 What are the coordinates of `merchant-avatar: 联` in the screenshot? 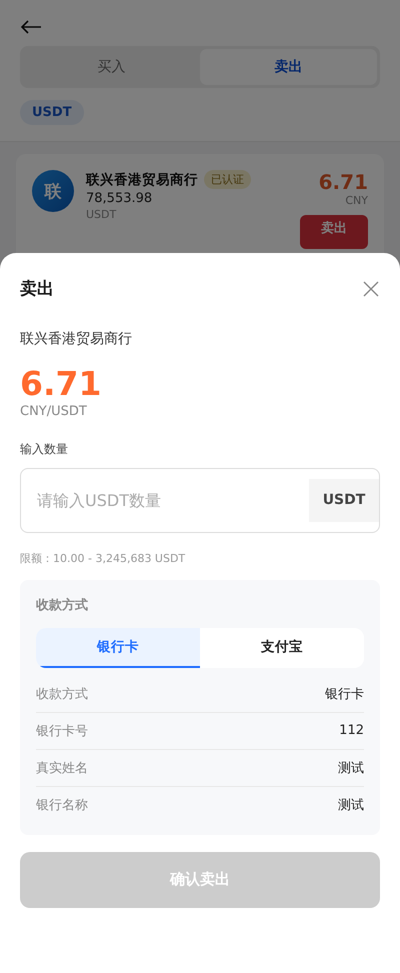 It's located at (53, 191).